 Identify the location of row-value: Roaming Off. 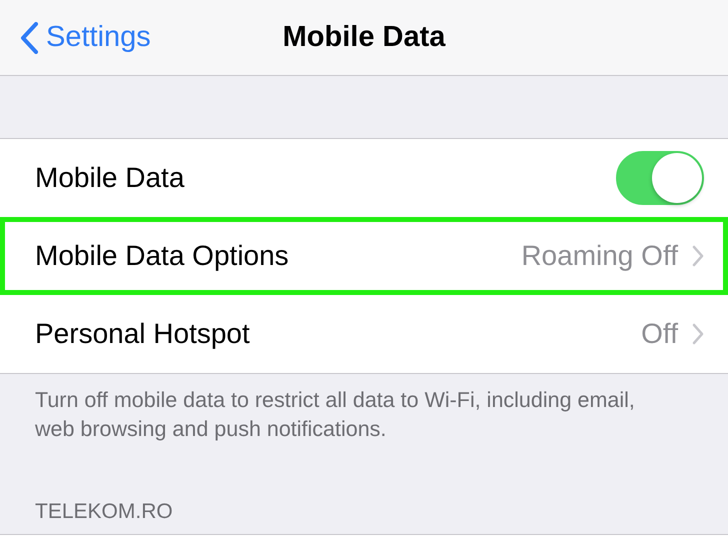
(599, 256).